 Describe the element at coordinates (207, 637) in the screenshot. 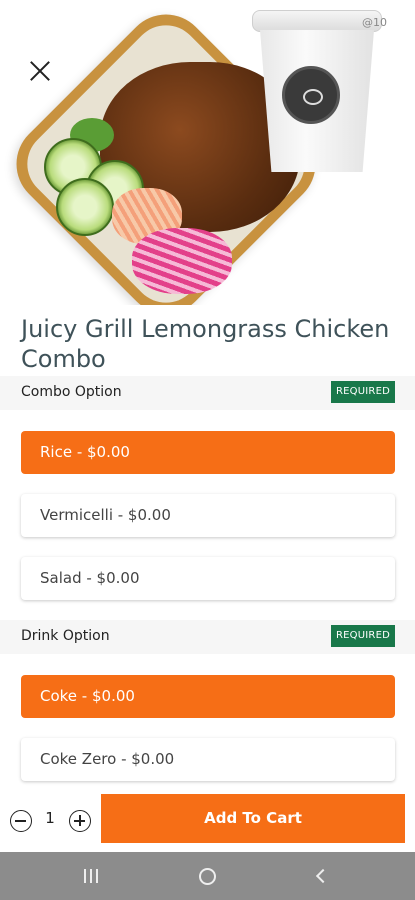

I see `drink-option-header: Drink Option REQUIRED` at that location.